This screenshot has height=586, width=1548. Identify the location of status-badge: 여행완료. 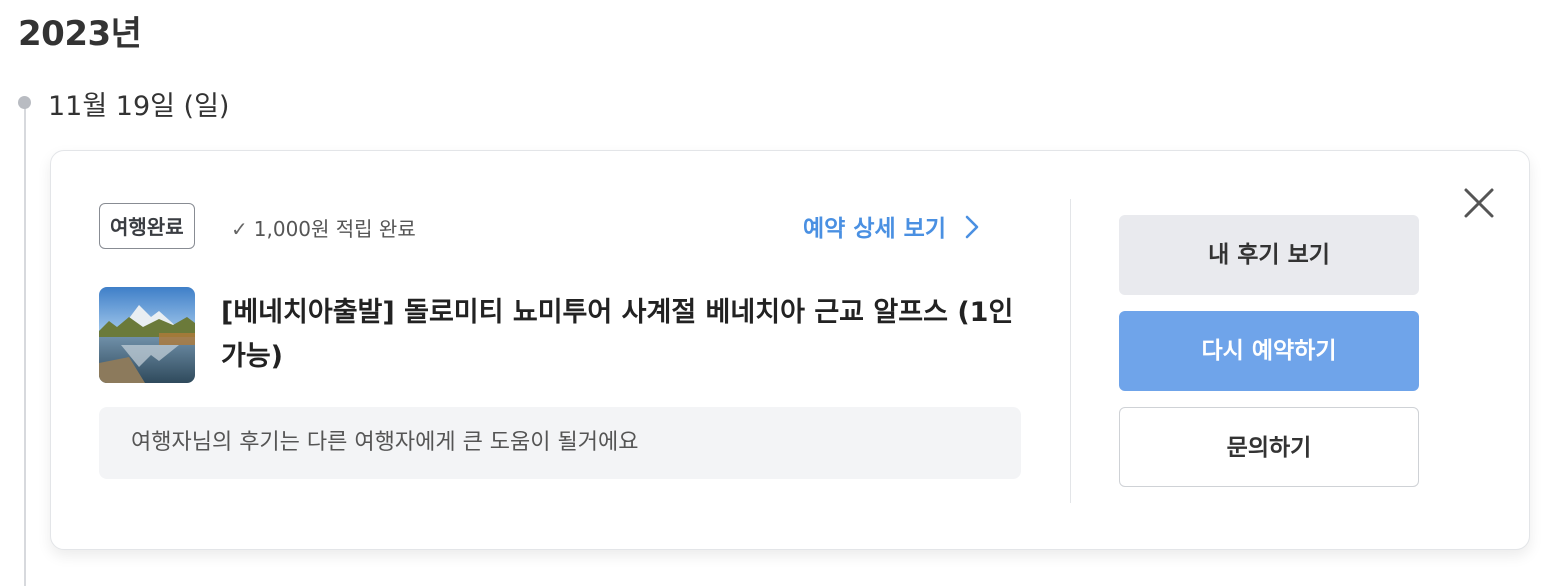
(147, 226).